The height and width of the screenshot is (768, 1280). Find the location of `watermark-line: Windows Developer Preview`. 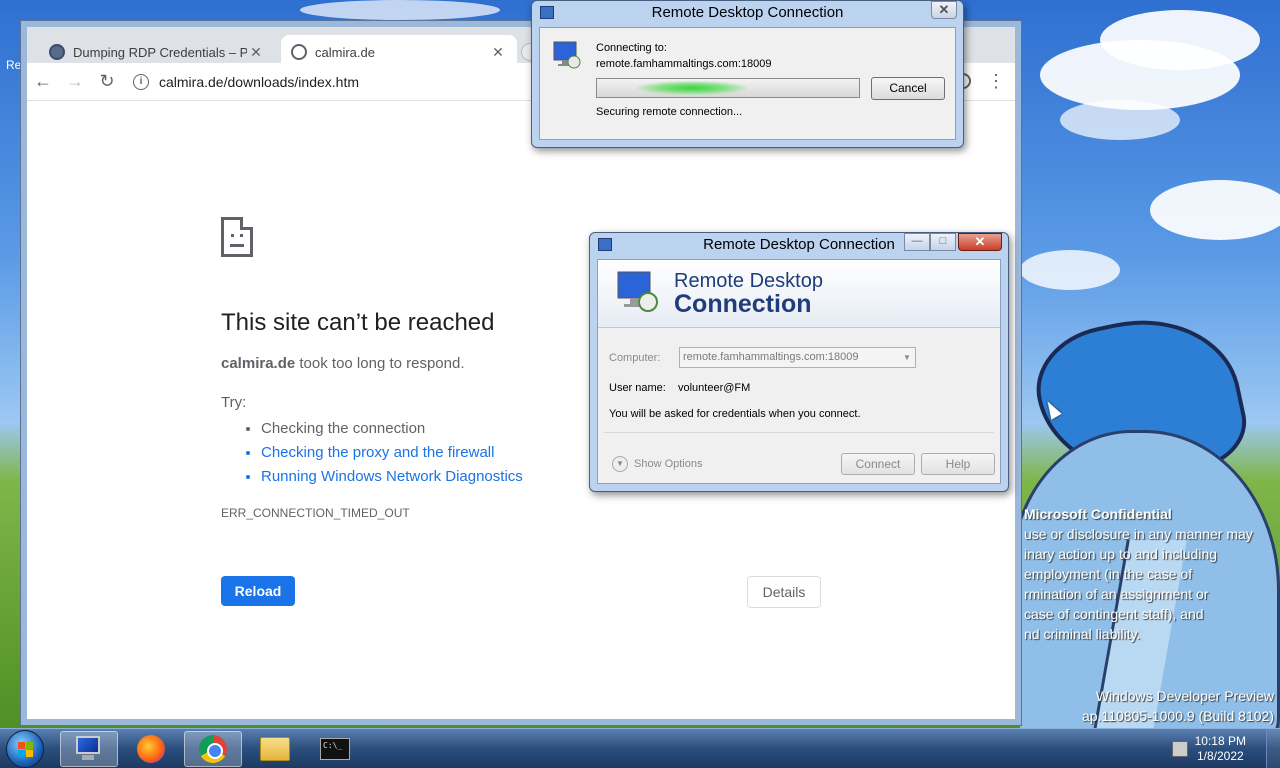

watermark-line: Windows Developer Preview is located at coordinates (1184, 696).